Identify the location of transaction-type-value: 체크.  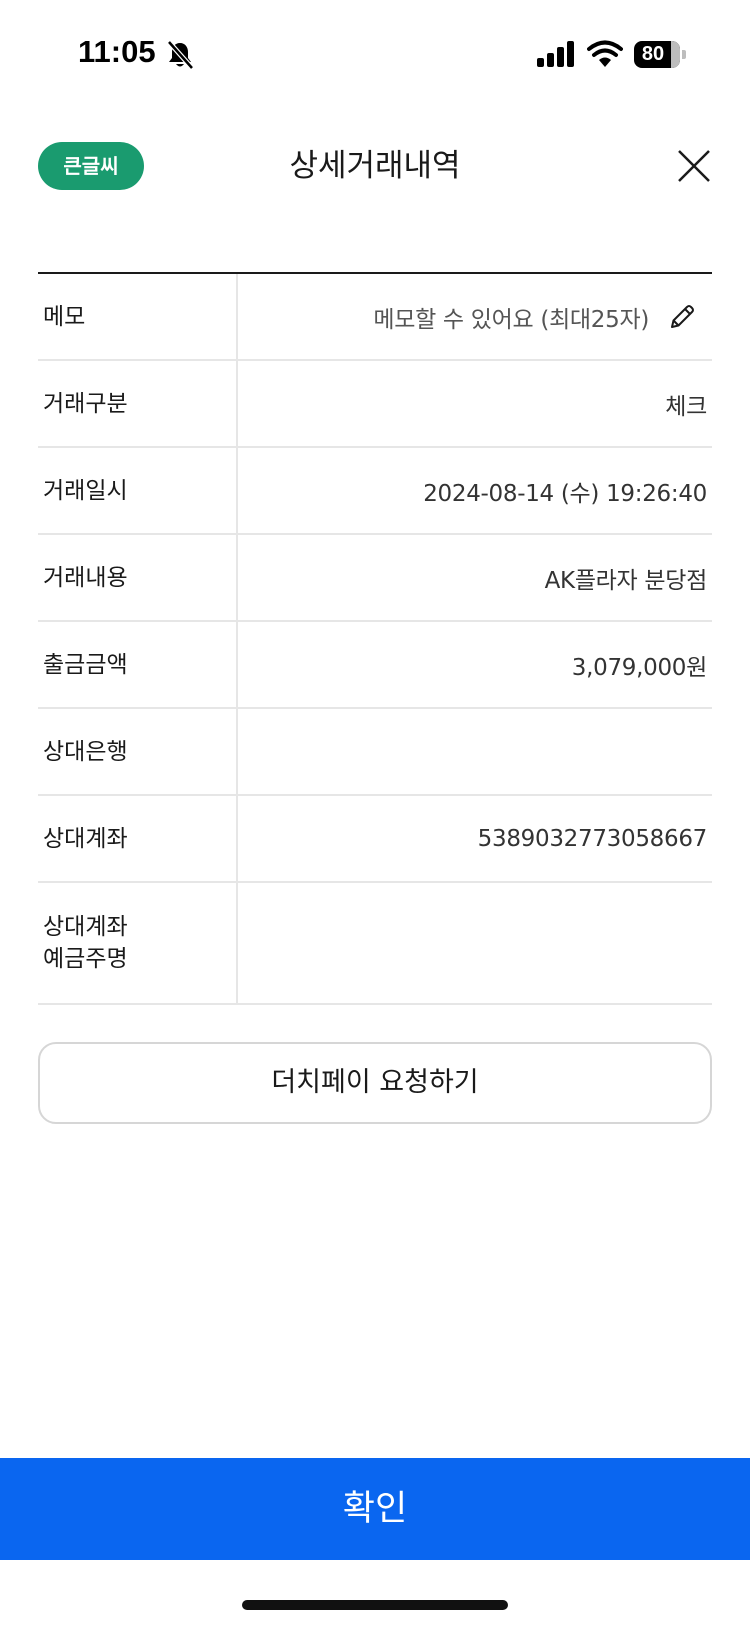
(686, 406).